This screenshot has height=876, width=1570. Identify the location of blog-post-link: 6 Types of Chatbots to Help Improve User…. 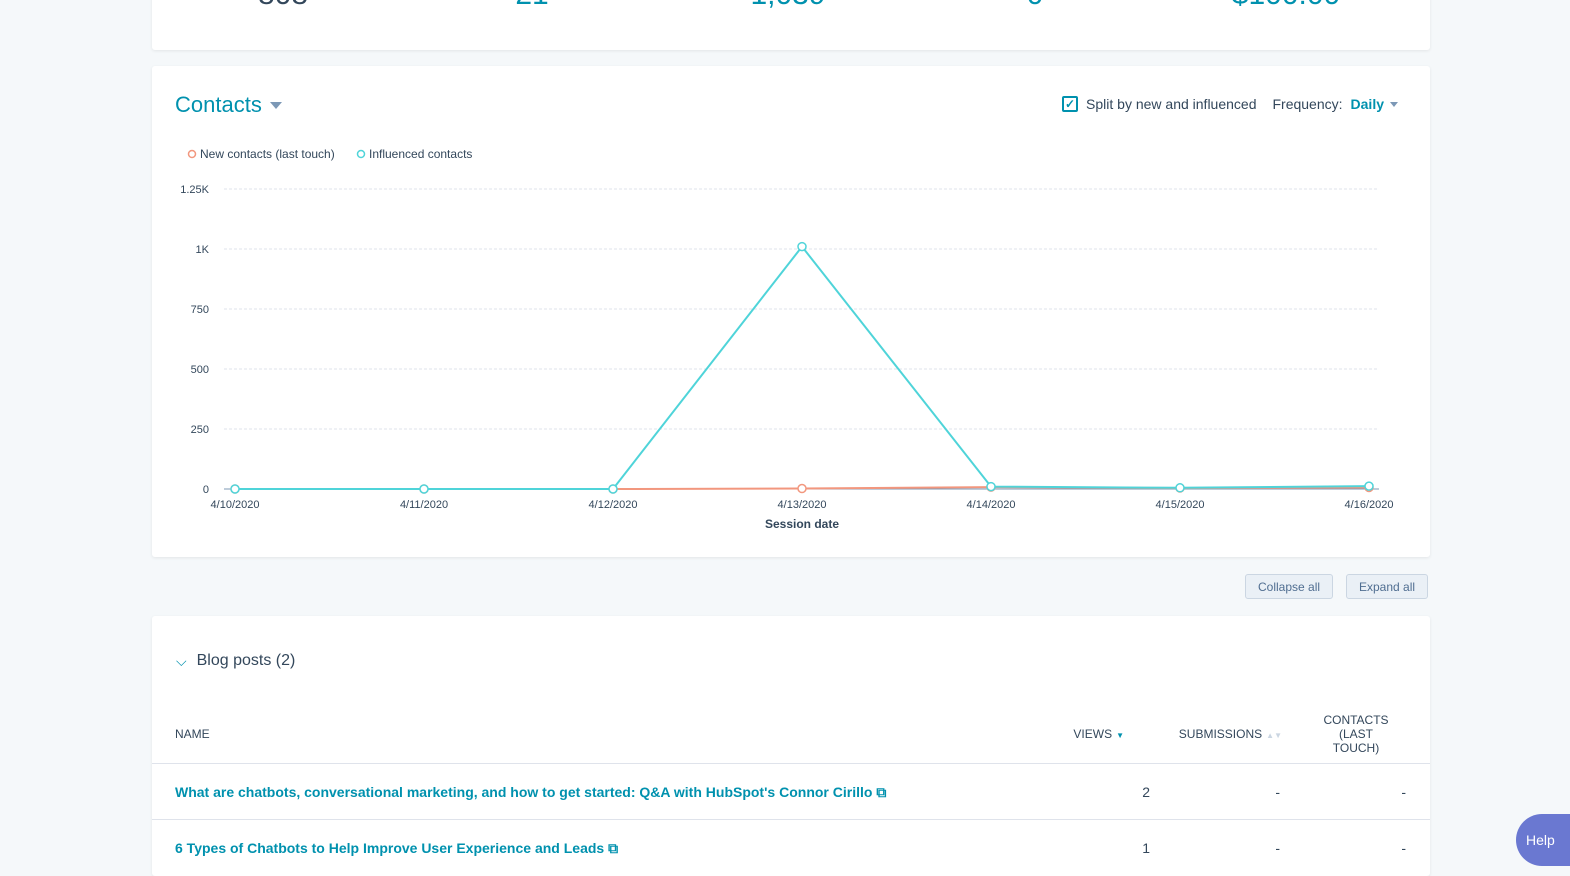
(396, 848).